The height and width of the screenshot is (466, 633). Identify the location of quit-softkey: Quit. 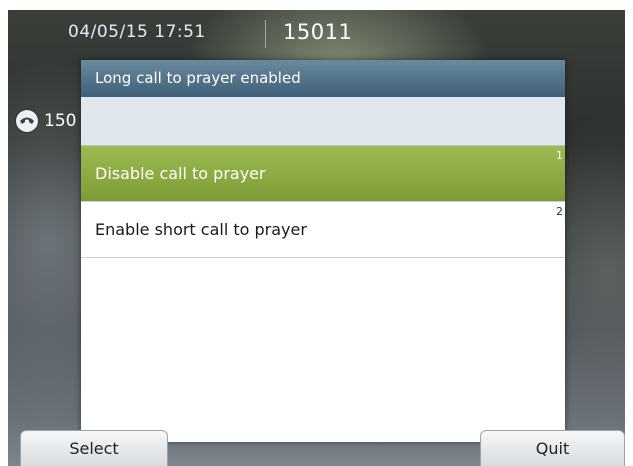
(552, 448).